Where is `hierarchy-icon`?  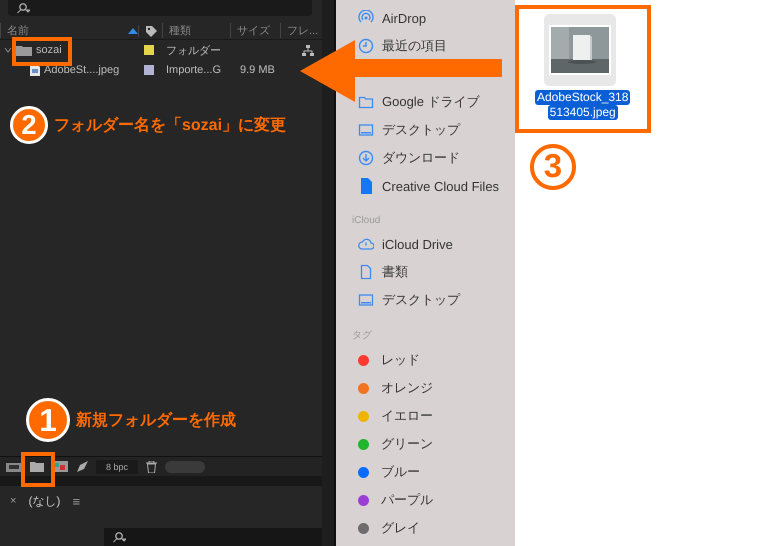
hierarchy-icon is located at coordinates (308, 50).